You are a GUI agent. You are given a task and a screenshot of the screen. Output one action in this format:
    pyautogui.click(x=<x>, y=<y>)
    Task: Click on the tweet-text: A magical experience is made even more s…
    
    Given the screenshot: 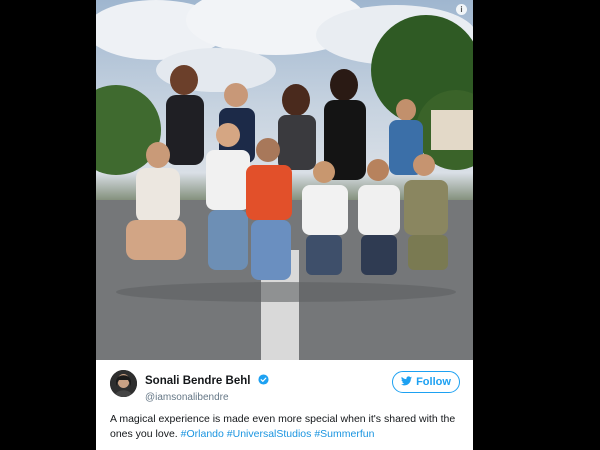 What is the action you would take?
    pyautogui.click(x=285, y=427)
    